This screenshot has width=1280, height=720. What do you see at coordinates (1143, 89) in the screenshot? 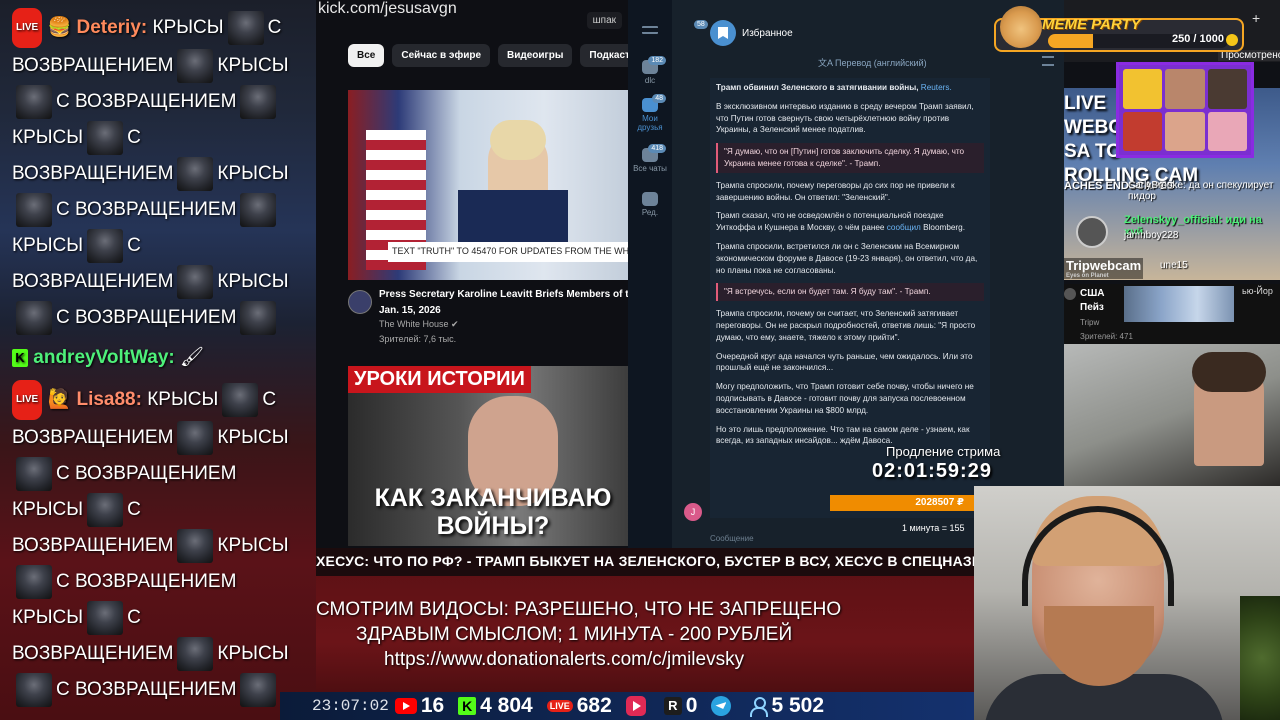
I see `emote-tile` at bounding box center [1143, 89].